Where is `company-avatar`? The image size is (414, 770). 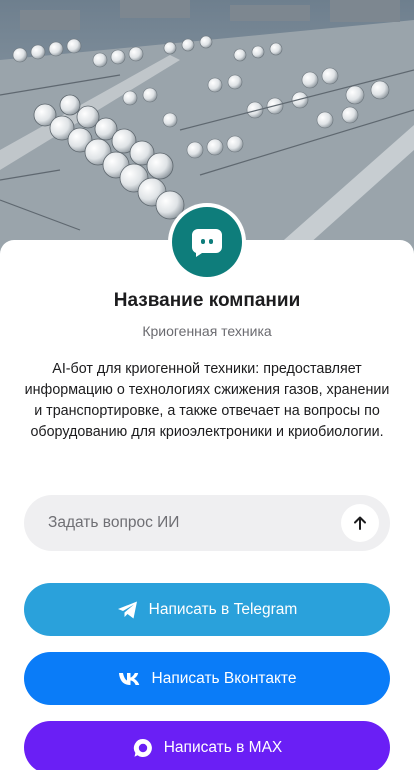 company-avatar is located at coordinates (207, 242).